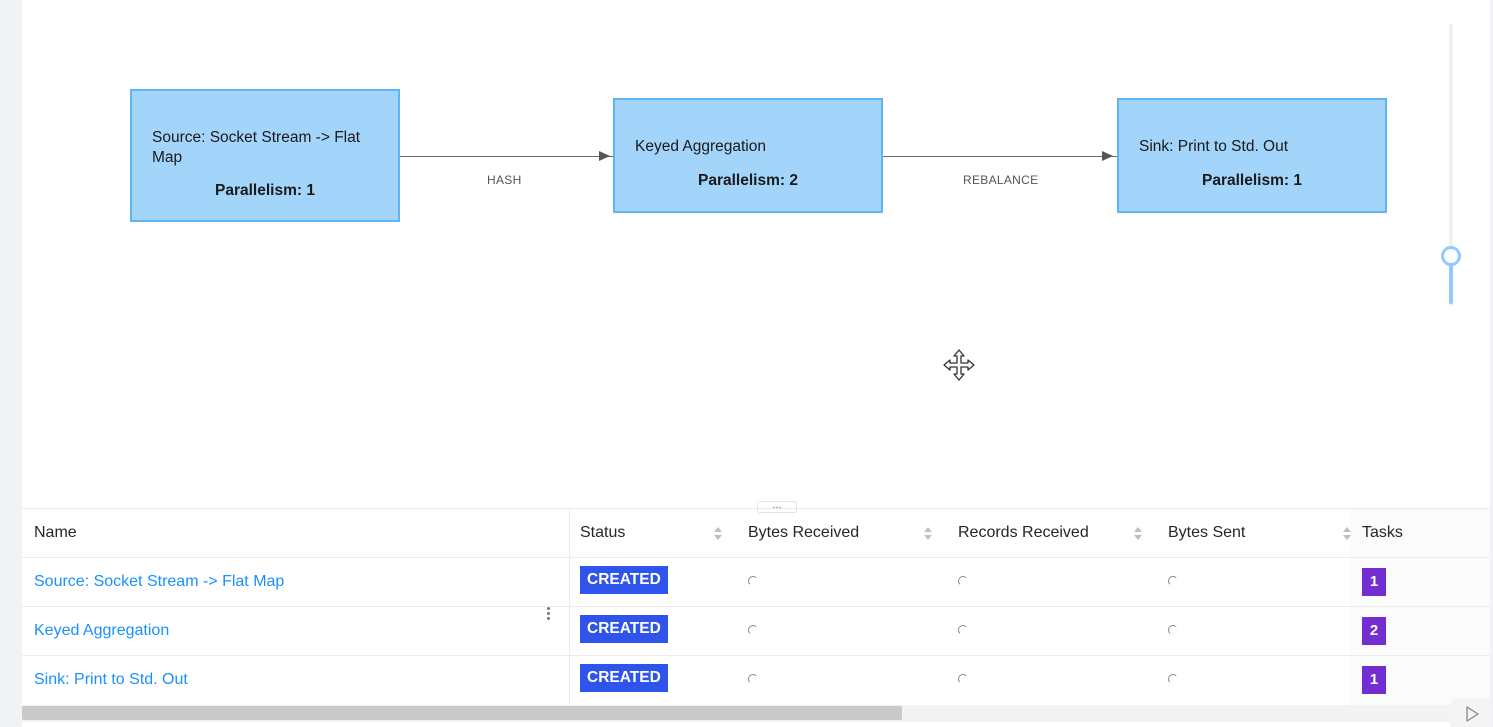 The height and width of the screenshot is (727, 1493). What do you see at coordinates (1214, 146) in the screenshot?
I see `node-title: Sink: Print to Std. Out` at bounding box center [1214, 146].